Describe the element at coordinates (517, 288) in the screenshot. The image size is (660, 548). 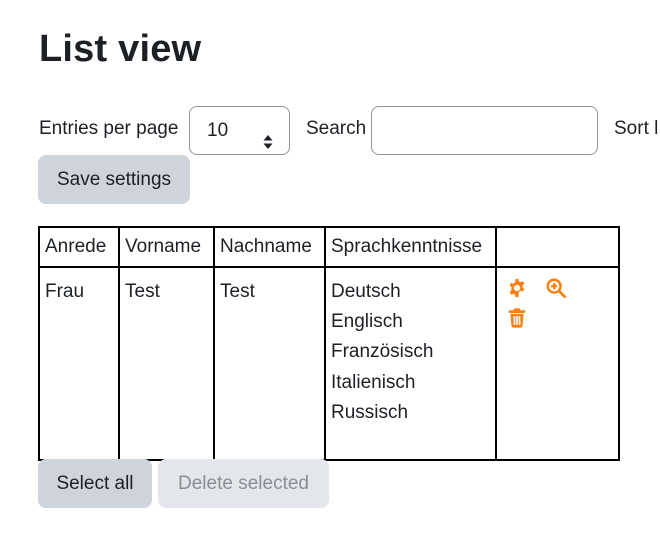
I see `gear-icon` at that location.